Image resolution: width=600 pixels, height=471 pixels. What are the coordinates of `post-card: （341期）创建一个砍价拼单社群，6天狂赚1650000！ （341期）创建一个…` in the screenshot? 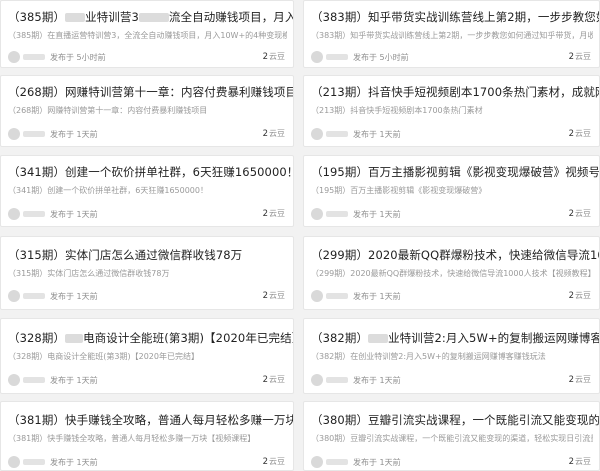 It's located at (147, 191).